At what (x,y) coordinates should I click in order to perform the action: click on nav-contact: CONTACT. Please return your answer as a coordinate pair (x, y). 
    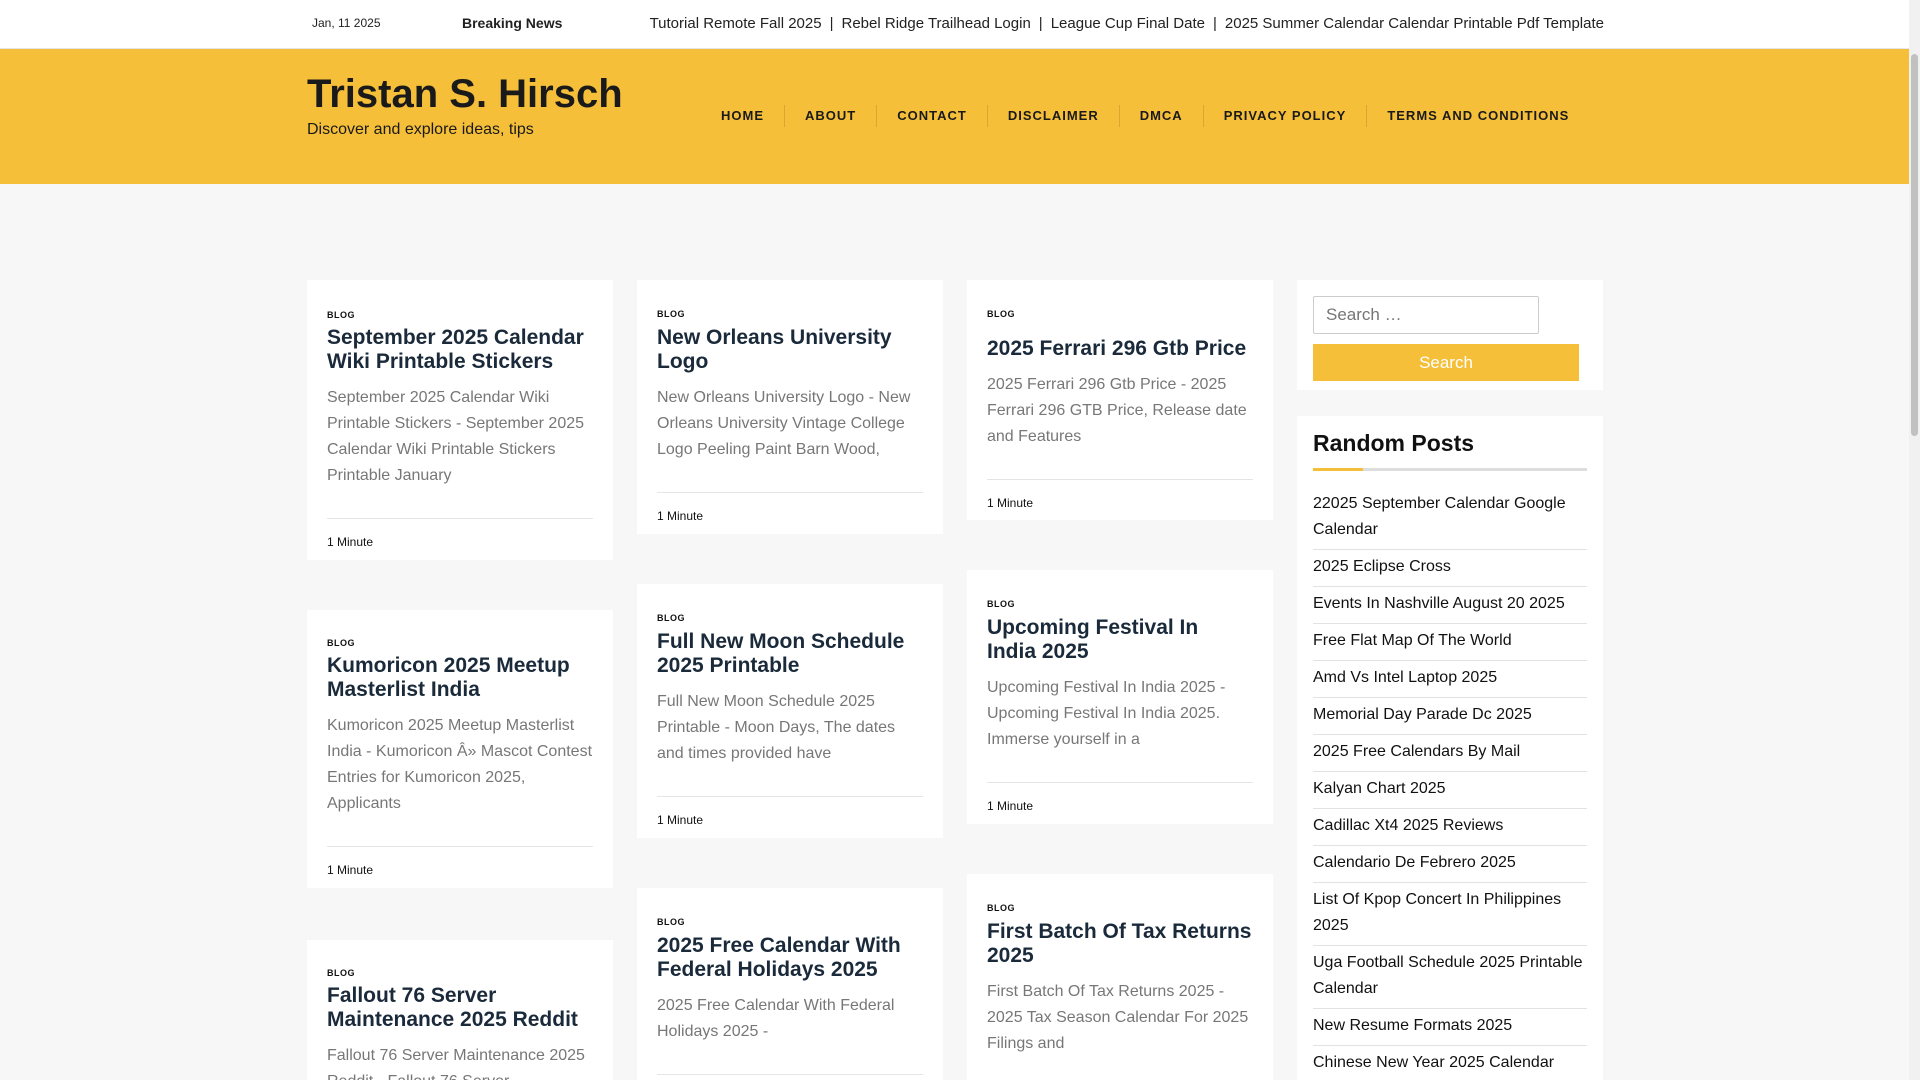
    Looking at the image, I should click on (931, 116).